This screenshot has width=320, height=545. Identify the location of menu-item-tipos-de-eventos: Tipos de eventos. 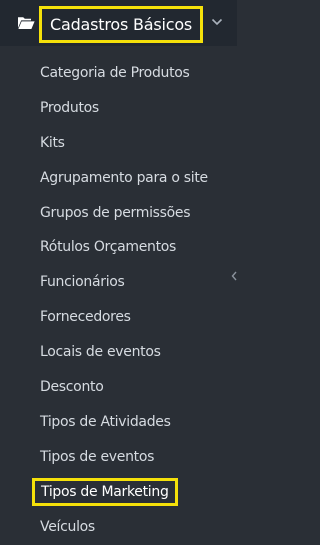
(118, 457).